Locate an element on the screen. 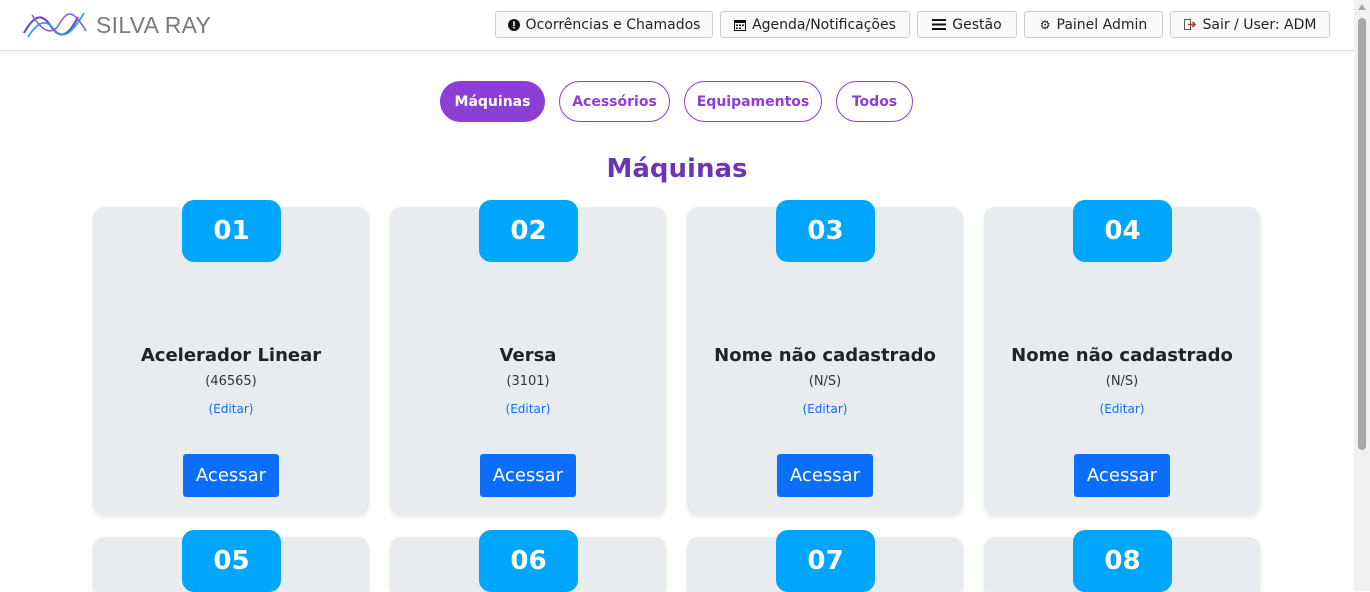  machine-serial: (46565) is located at coordinates (231, 381).